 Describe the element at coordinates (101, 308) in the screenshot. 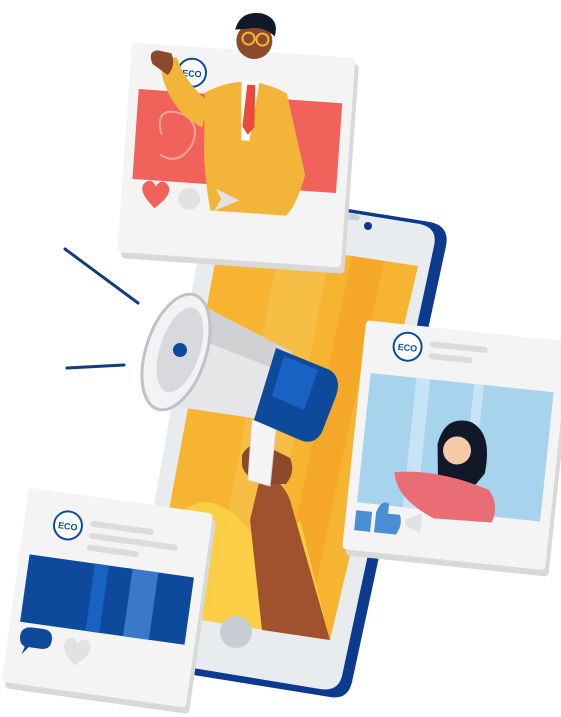

I see `sound-lines` at that location.